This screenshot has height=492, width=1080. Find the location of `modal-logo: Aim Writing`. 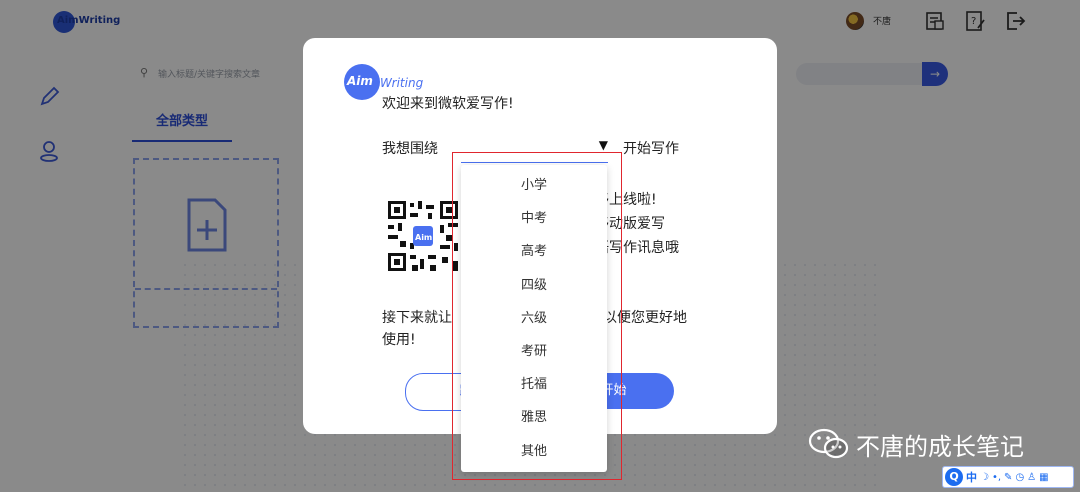

modal-logo: Aim Writing is located at coordinates (383, 82).